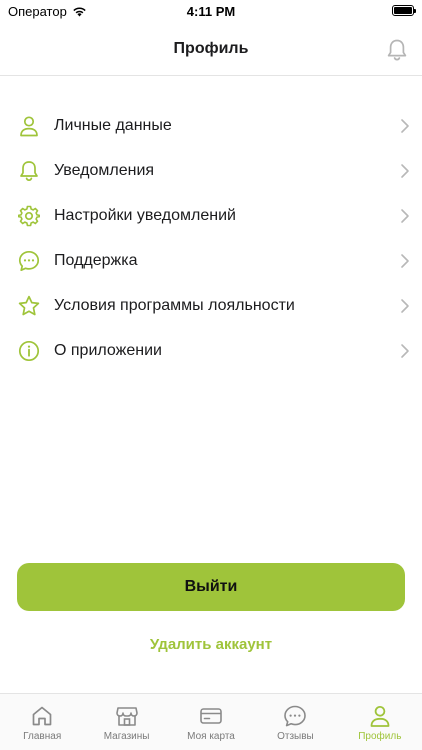 The height and width of the screenshot is (750, 422). What do you see at coordinates (211, 171) in the screenshot?
I see `menu-item-notifications: Уведомления` at bounding box center [211, 171].